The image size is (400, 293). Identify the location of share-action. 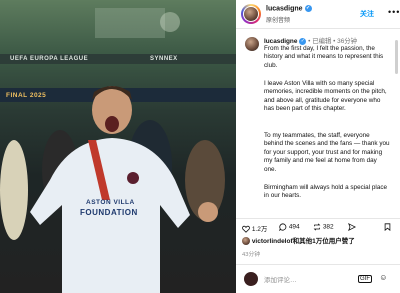
(352, 227).